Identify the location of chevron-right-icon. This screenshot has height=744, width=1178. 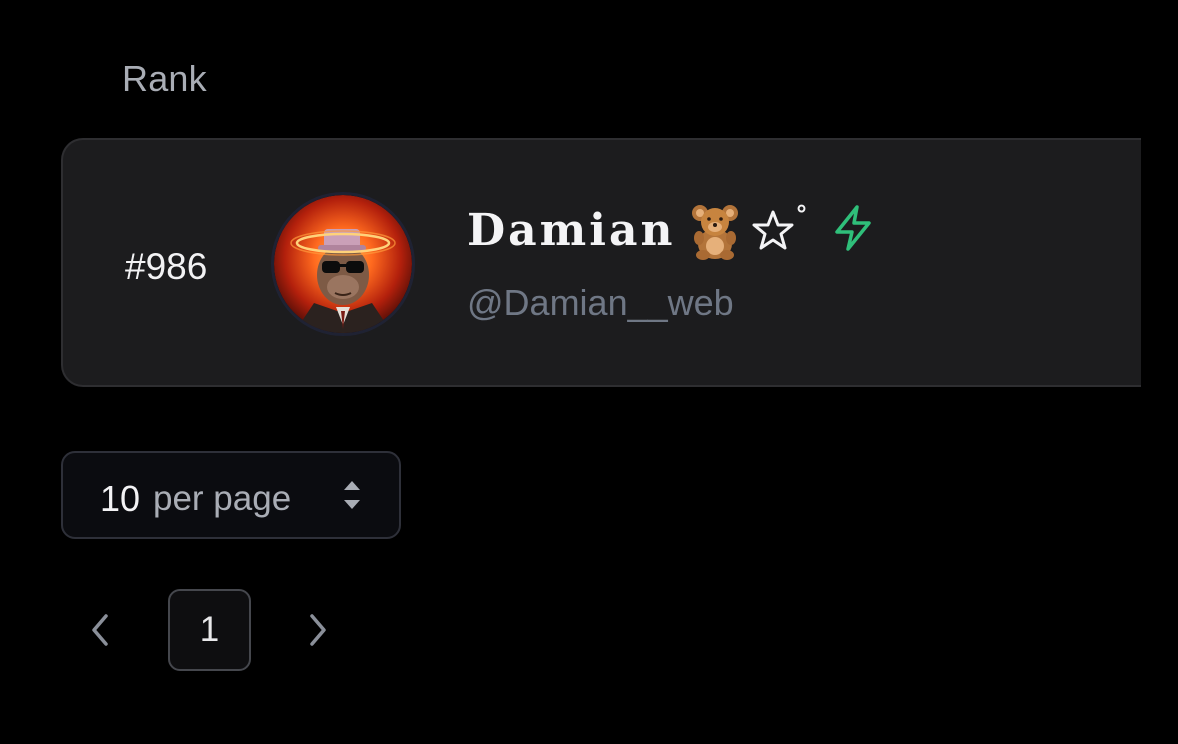
(318, 636).